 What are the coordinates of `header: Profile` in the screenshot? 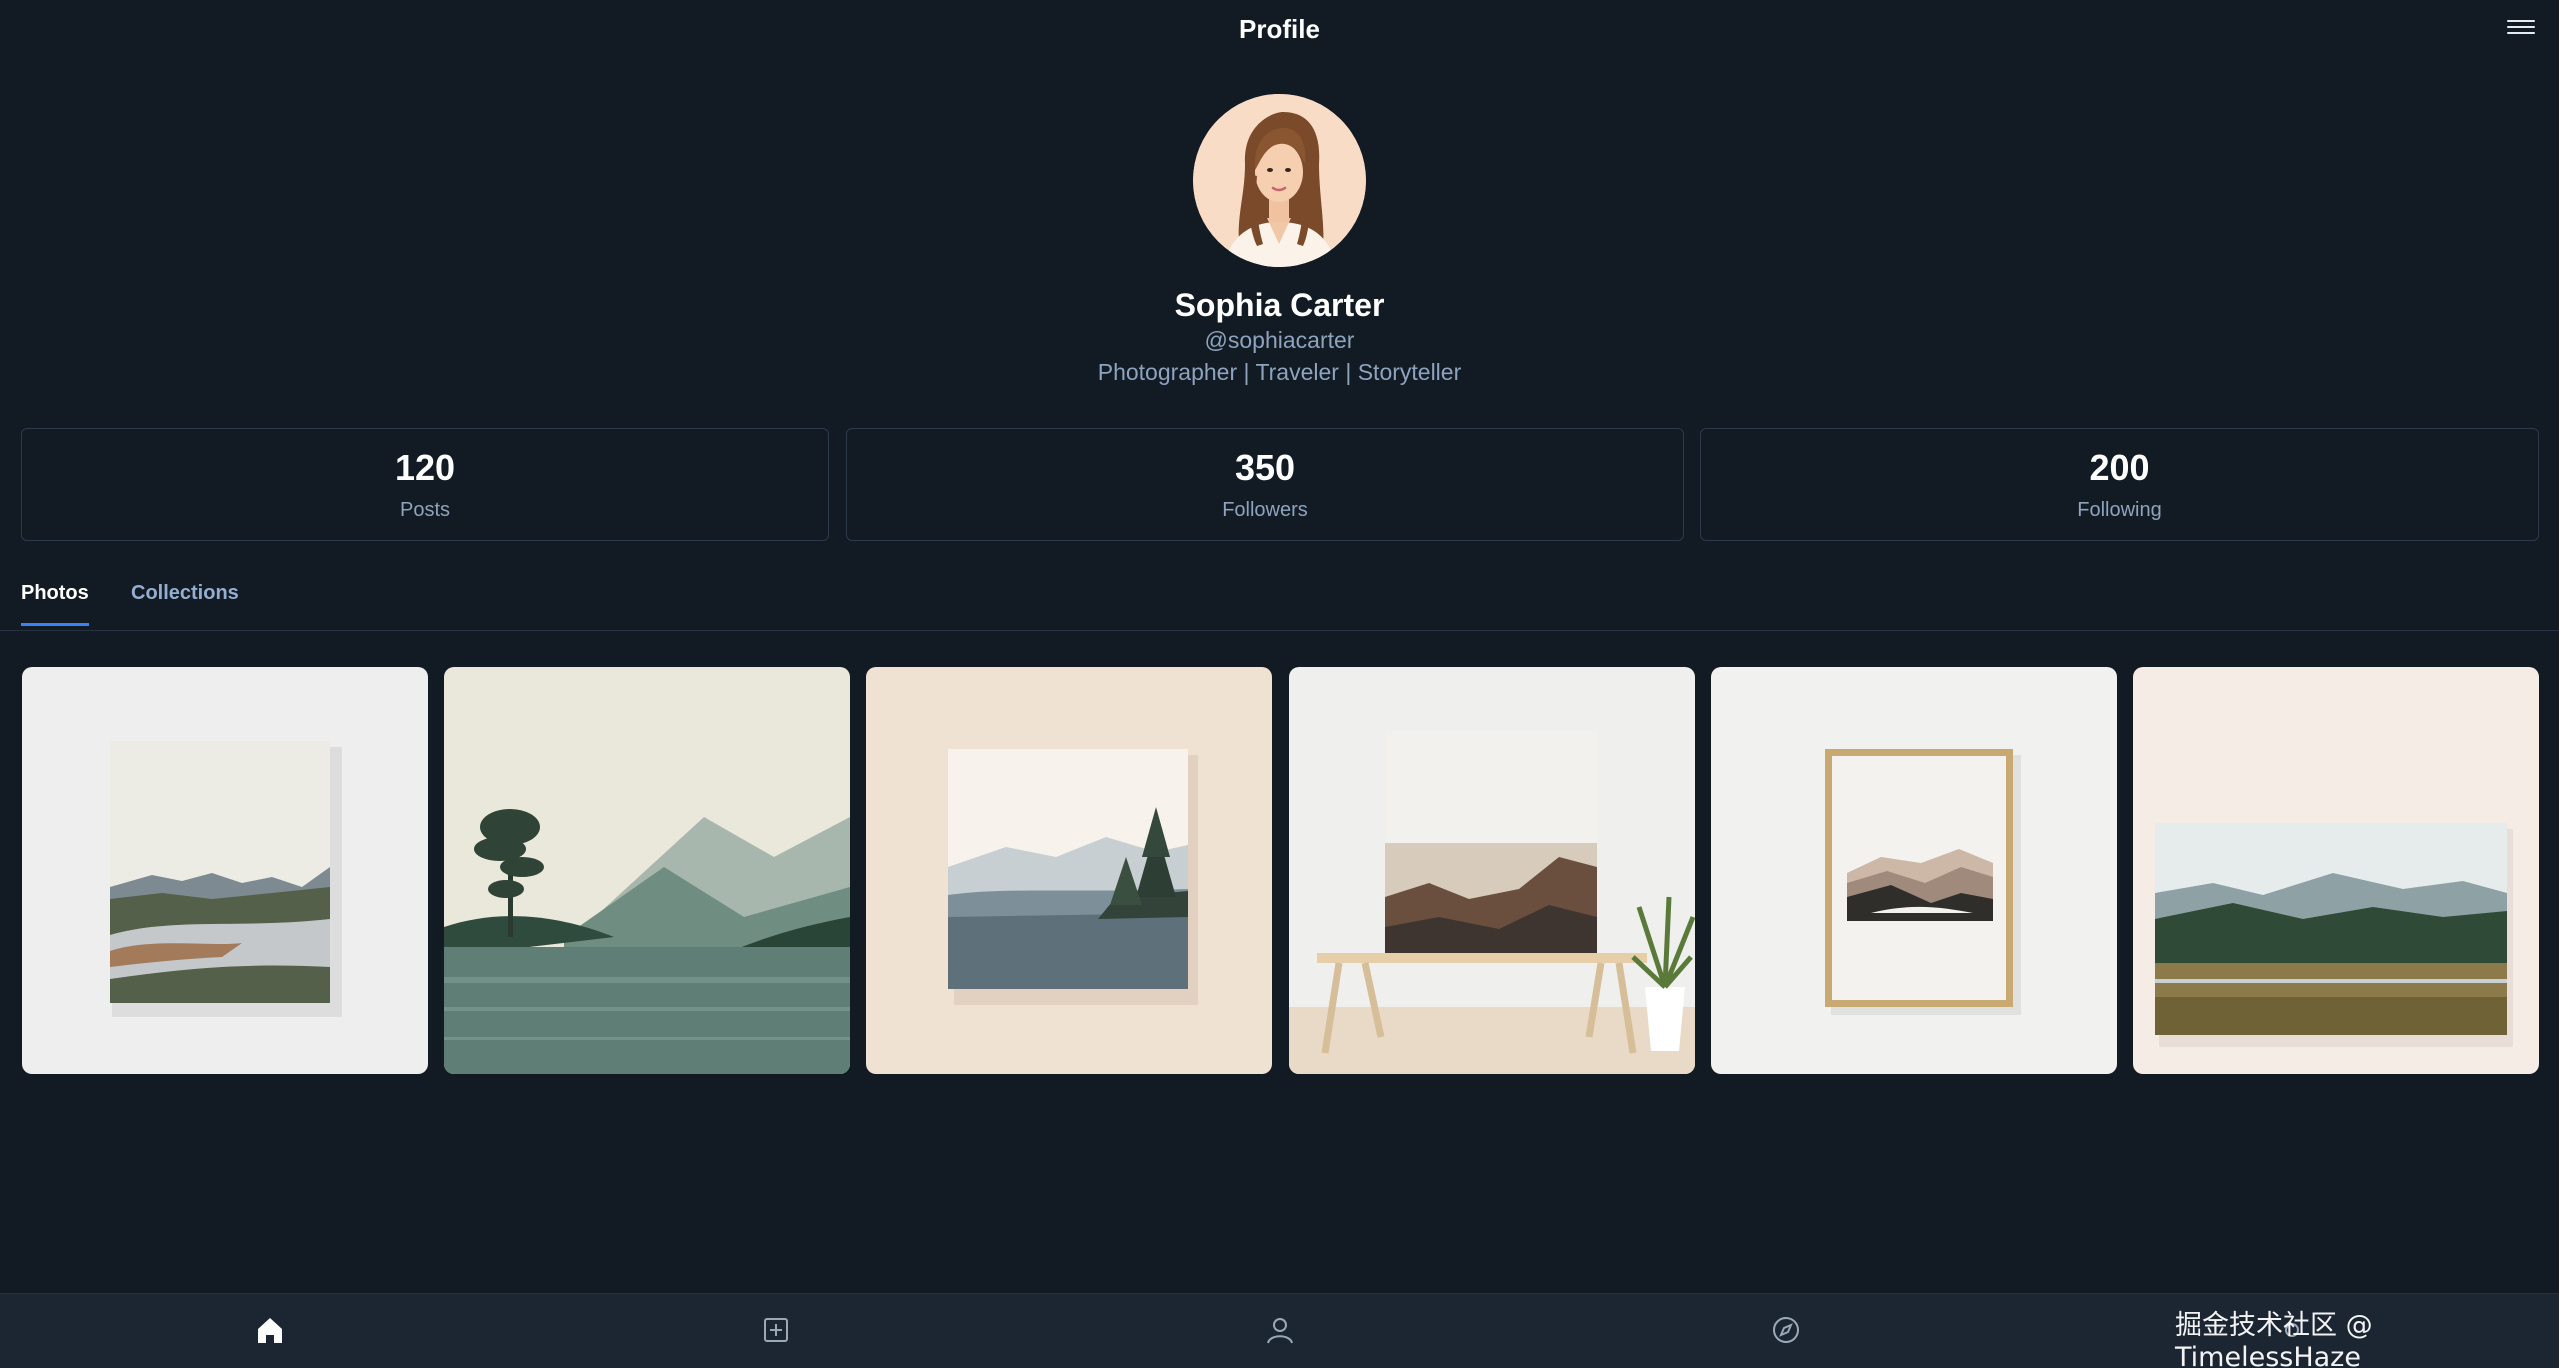 It's located at (1279, 30).